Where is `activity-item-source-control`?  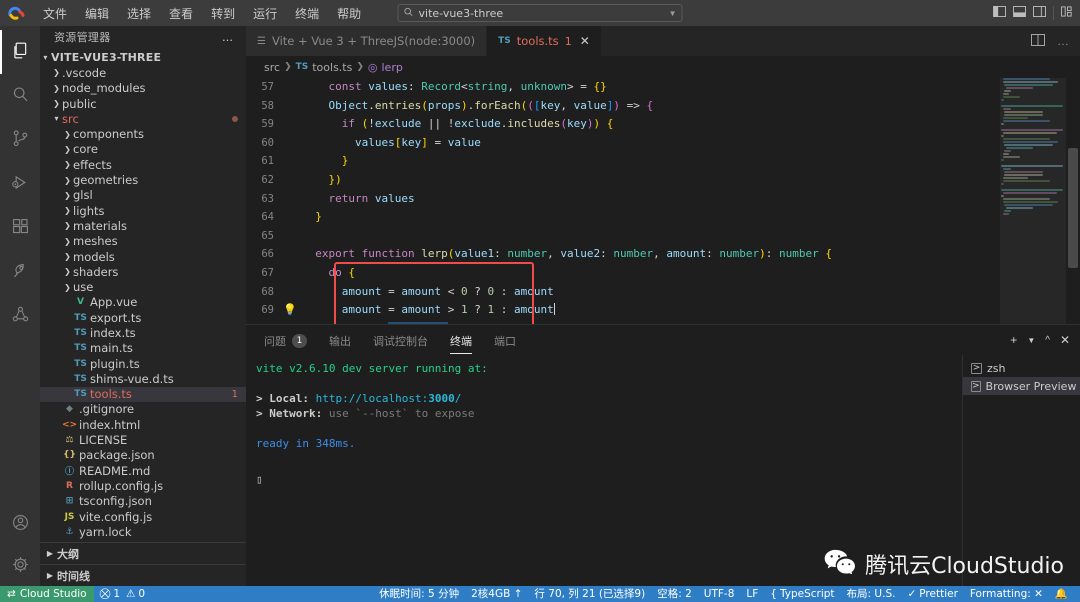 activity-item-source-control is located at coordinates (20, 140).